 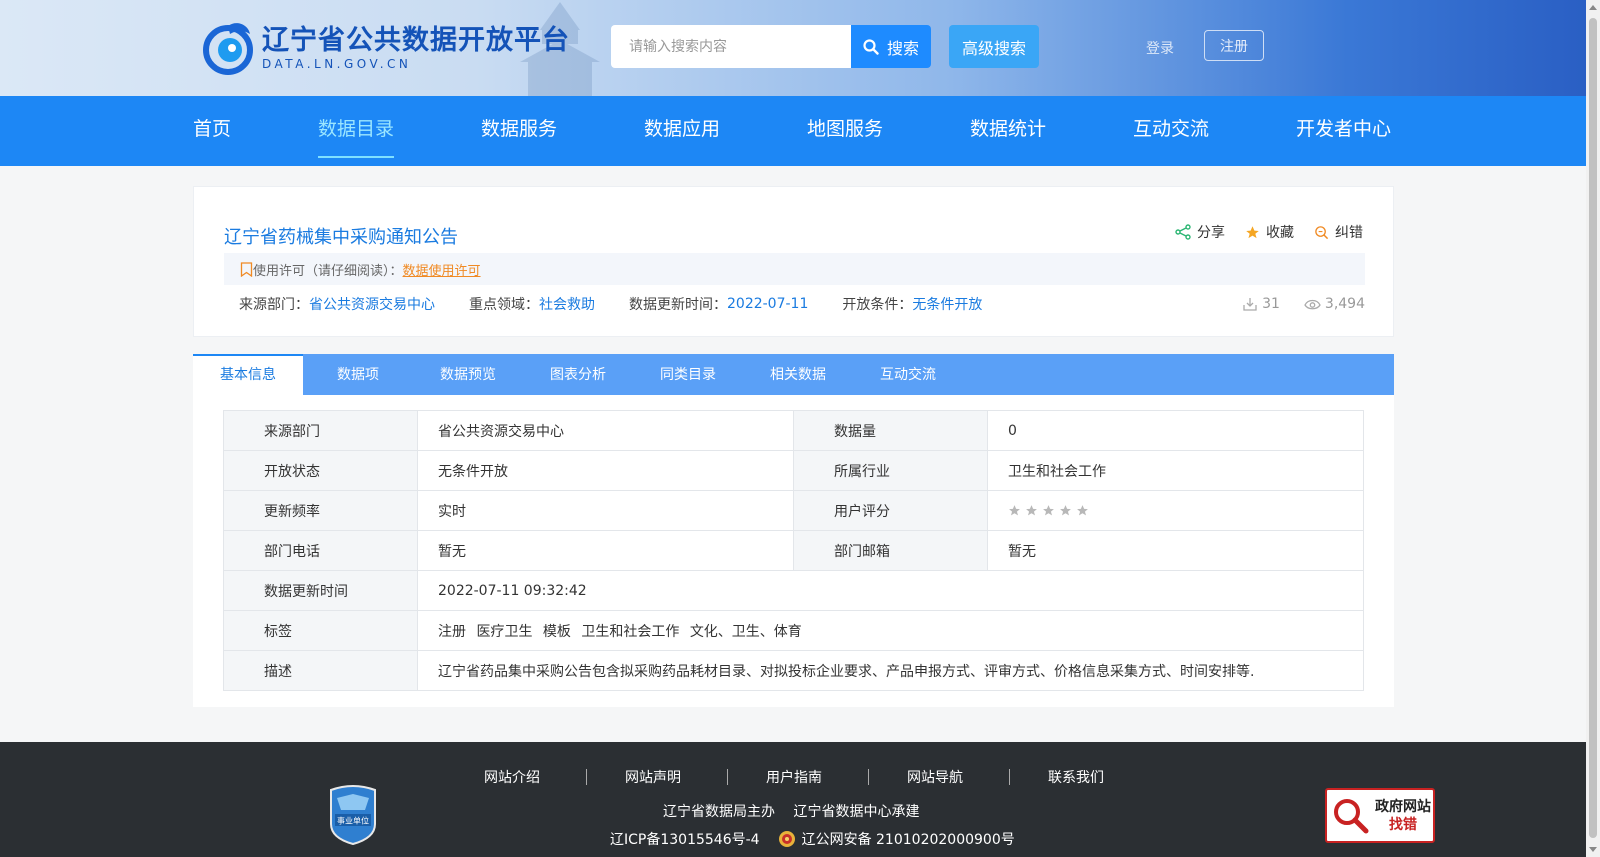 I want to click on source-value: 省公共资源交易中心, so click(x=372, y=304).